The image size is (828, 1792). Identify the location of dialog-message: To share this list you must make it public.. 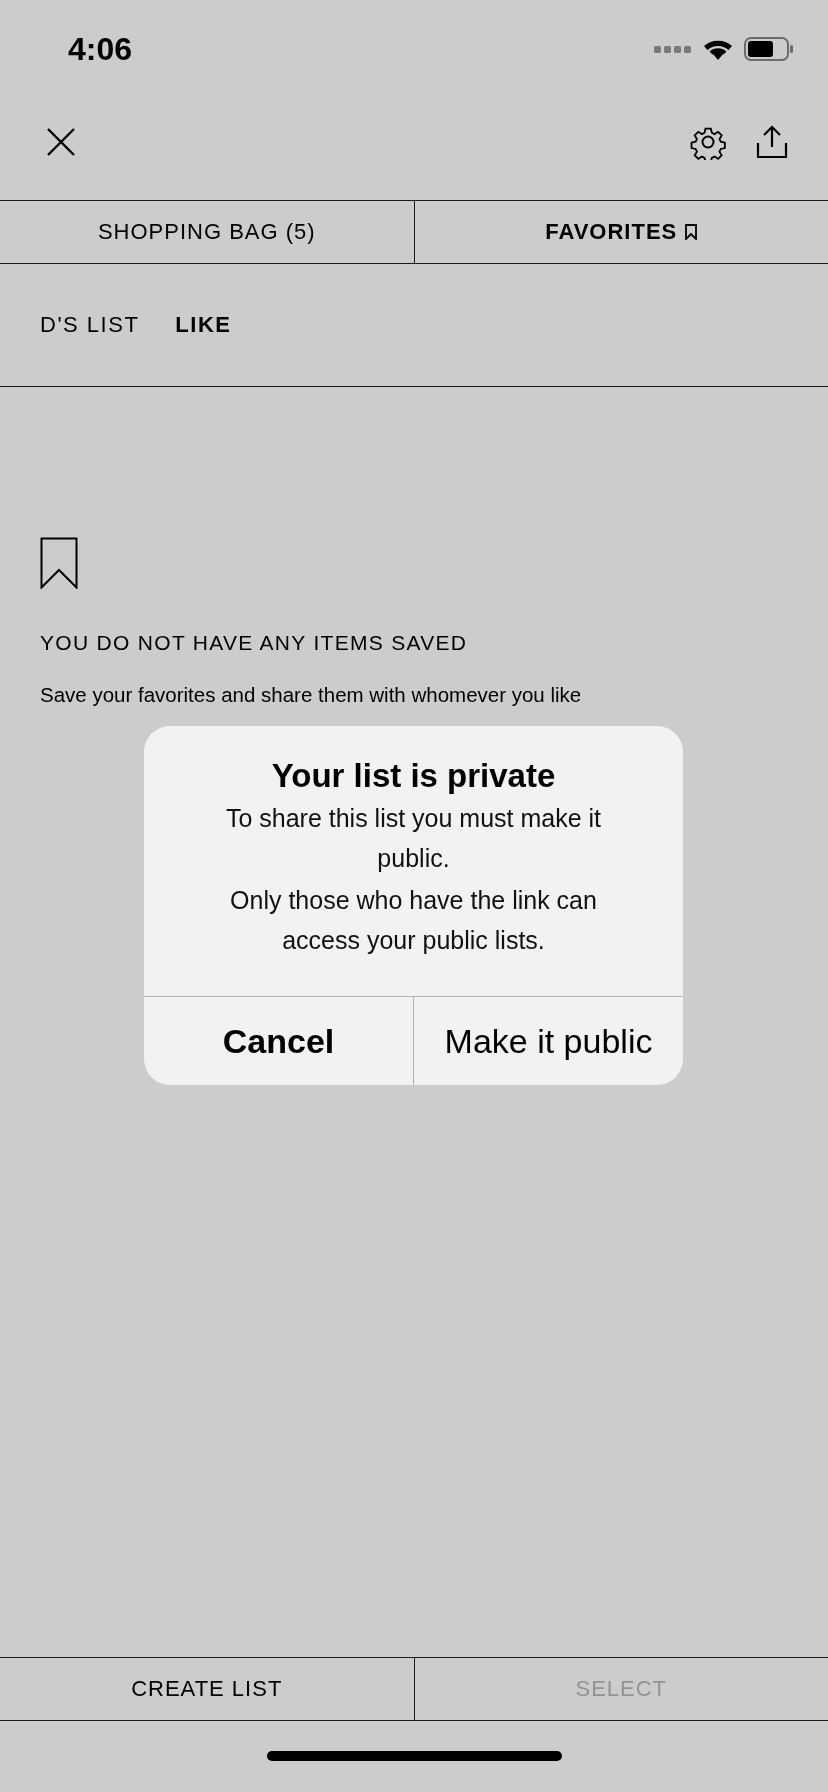
(413, 838).